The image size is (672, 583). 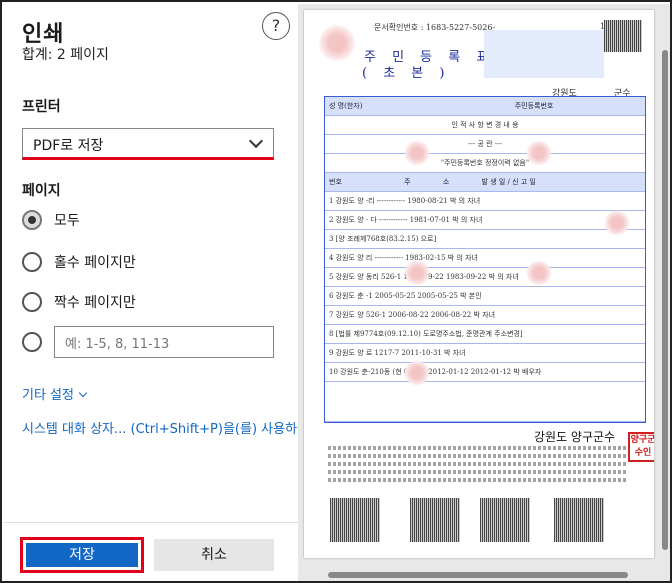 I want to click on cancel-button: 취소, so click(x=214, y=555).